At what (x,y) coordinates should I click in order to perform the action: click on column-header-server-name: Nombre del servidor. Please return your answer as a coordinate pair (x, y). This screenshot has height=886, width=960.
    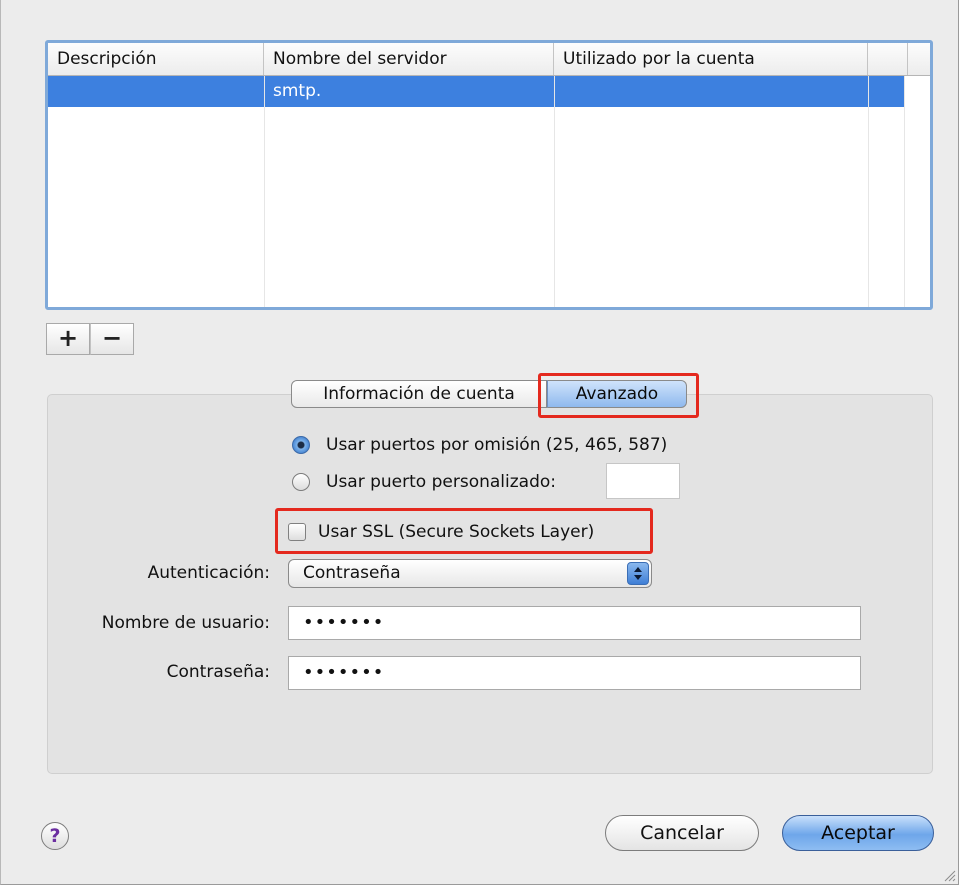
    Looking at the image, I should click on (409, 59).